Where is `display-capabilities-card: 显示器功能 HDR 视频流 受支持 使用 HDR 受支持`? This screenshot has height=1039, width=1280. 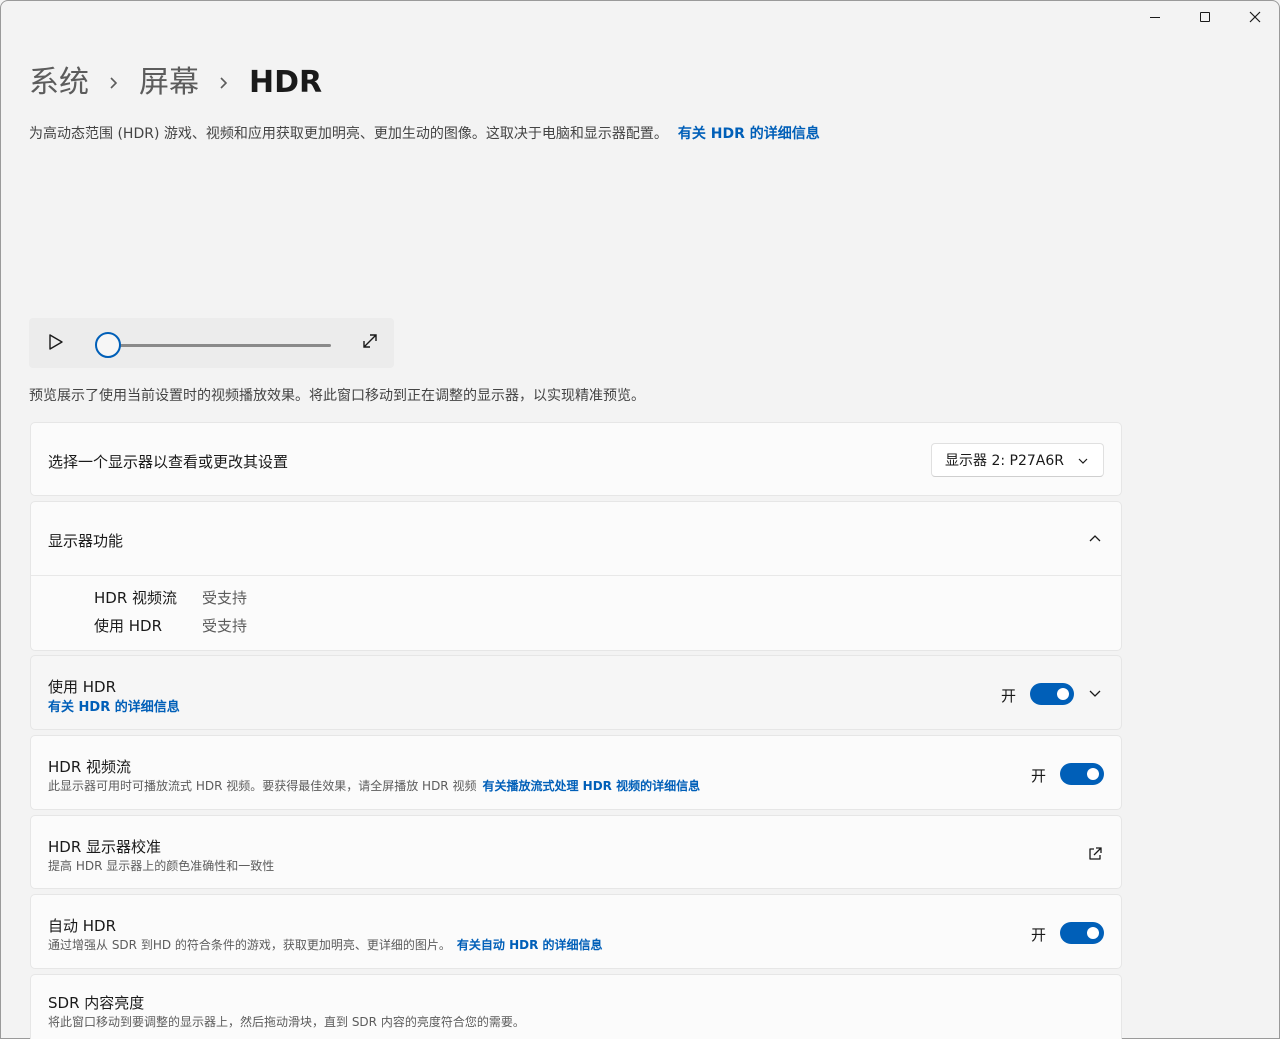 display-capabilities-card: 显示器功能 HDR 视频流 受支持 使用 HDR 受支持 is located at coordinates (576, 576).